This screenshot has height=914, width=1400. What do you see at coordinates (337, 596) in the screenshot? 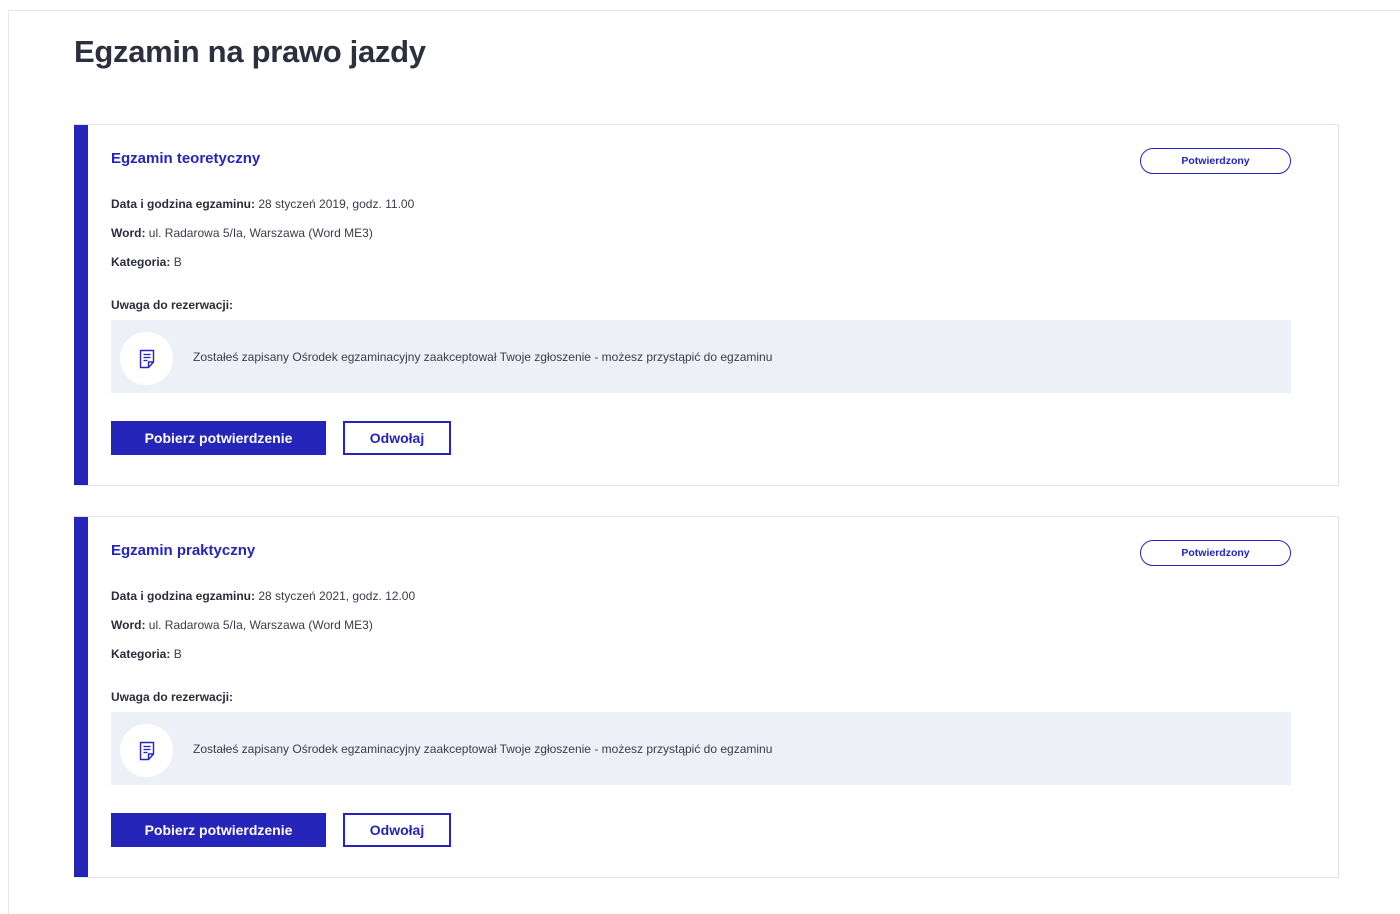
I see `exam-date-value: 28 styczeń 2021, godz. 12.00` at bounding box center [337, 596].